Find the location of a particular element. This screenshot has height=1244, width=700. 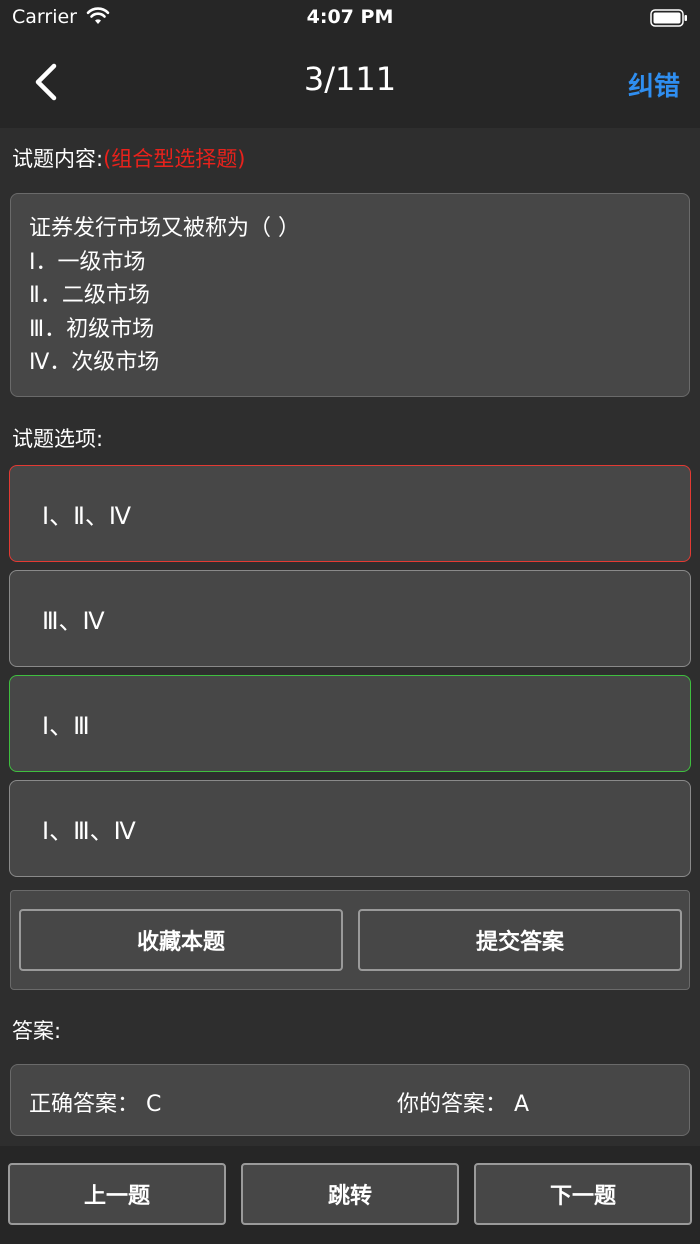

question-item: Ⅱ．二级市场 is located at coordinates (89, 295).